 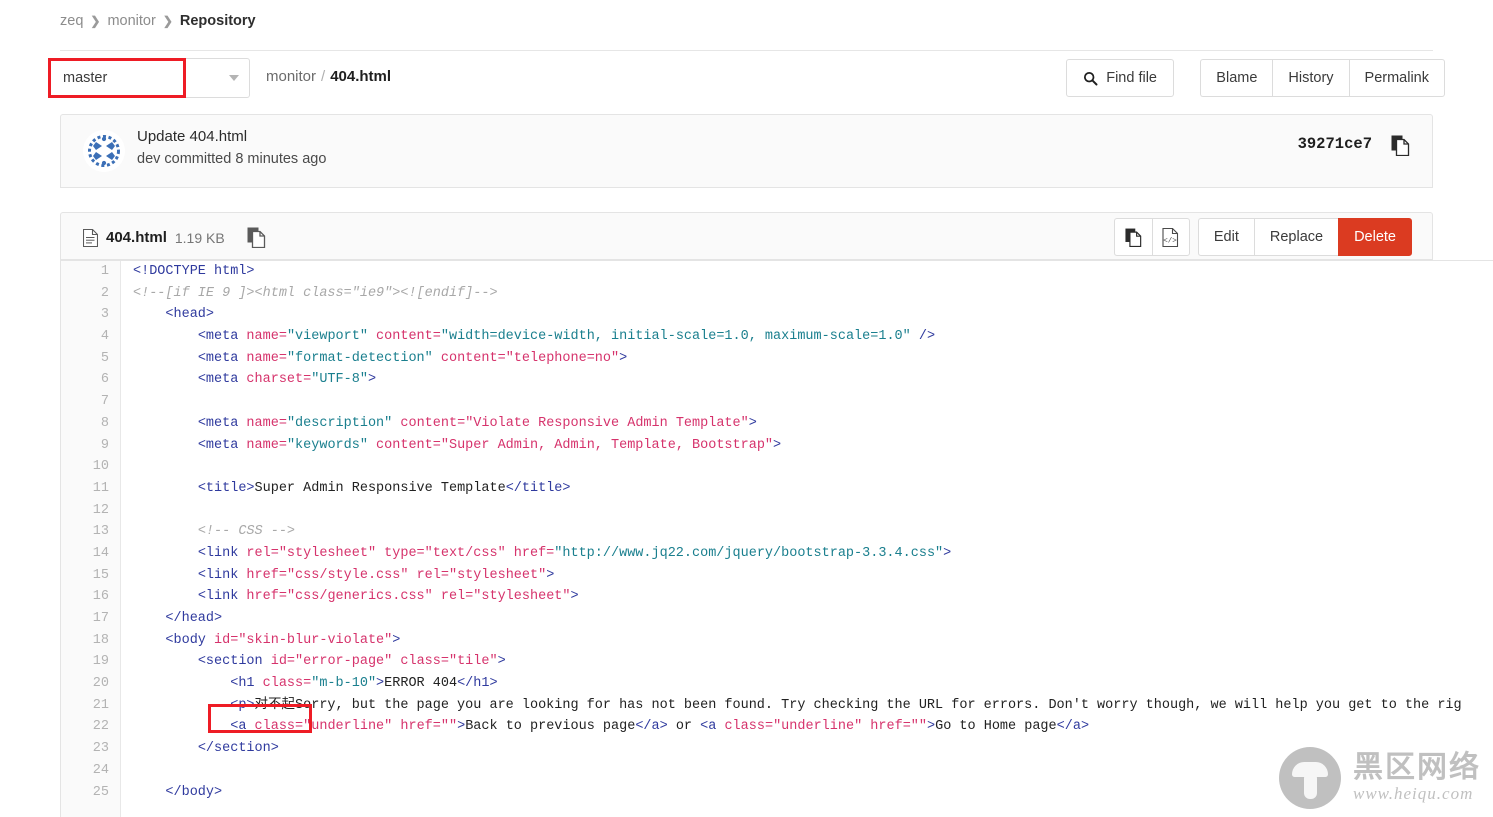 What do you see at coordinates (242, 705) in the screenshot?
I see `code-token: <p>` at bounding box center [242, 705].